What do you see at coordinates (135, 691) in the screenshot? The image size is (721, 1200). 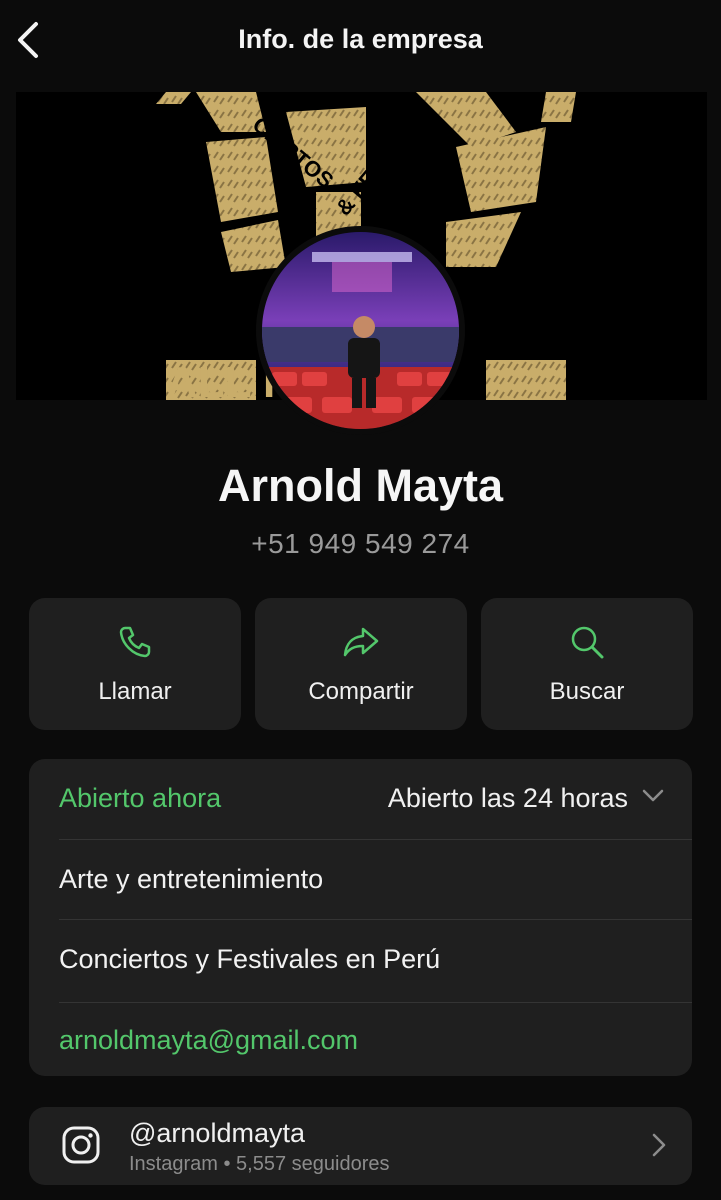 I see `call-label: Llamar` at bounding box center [135, 691].